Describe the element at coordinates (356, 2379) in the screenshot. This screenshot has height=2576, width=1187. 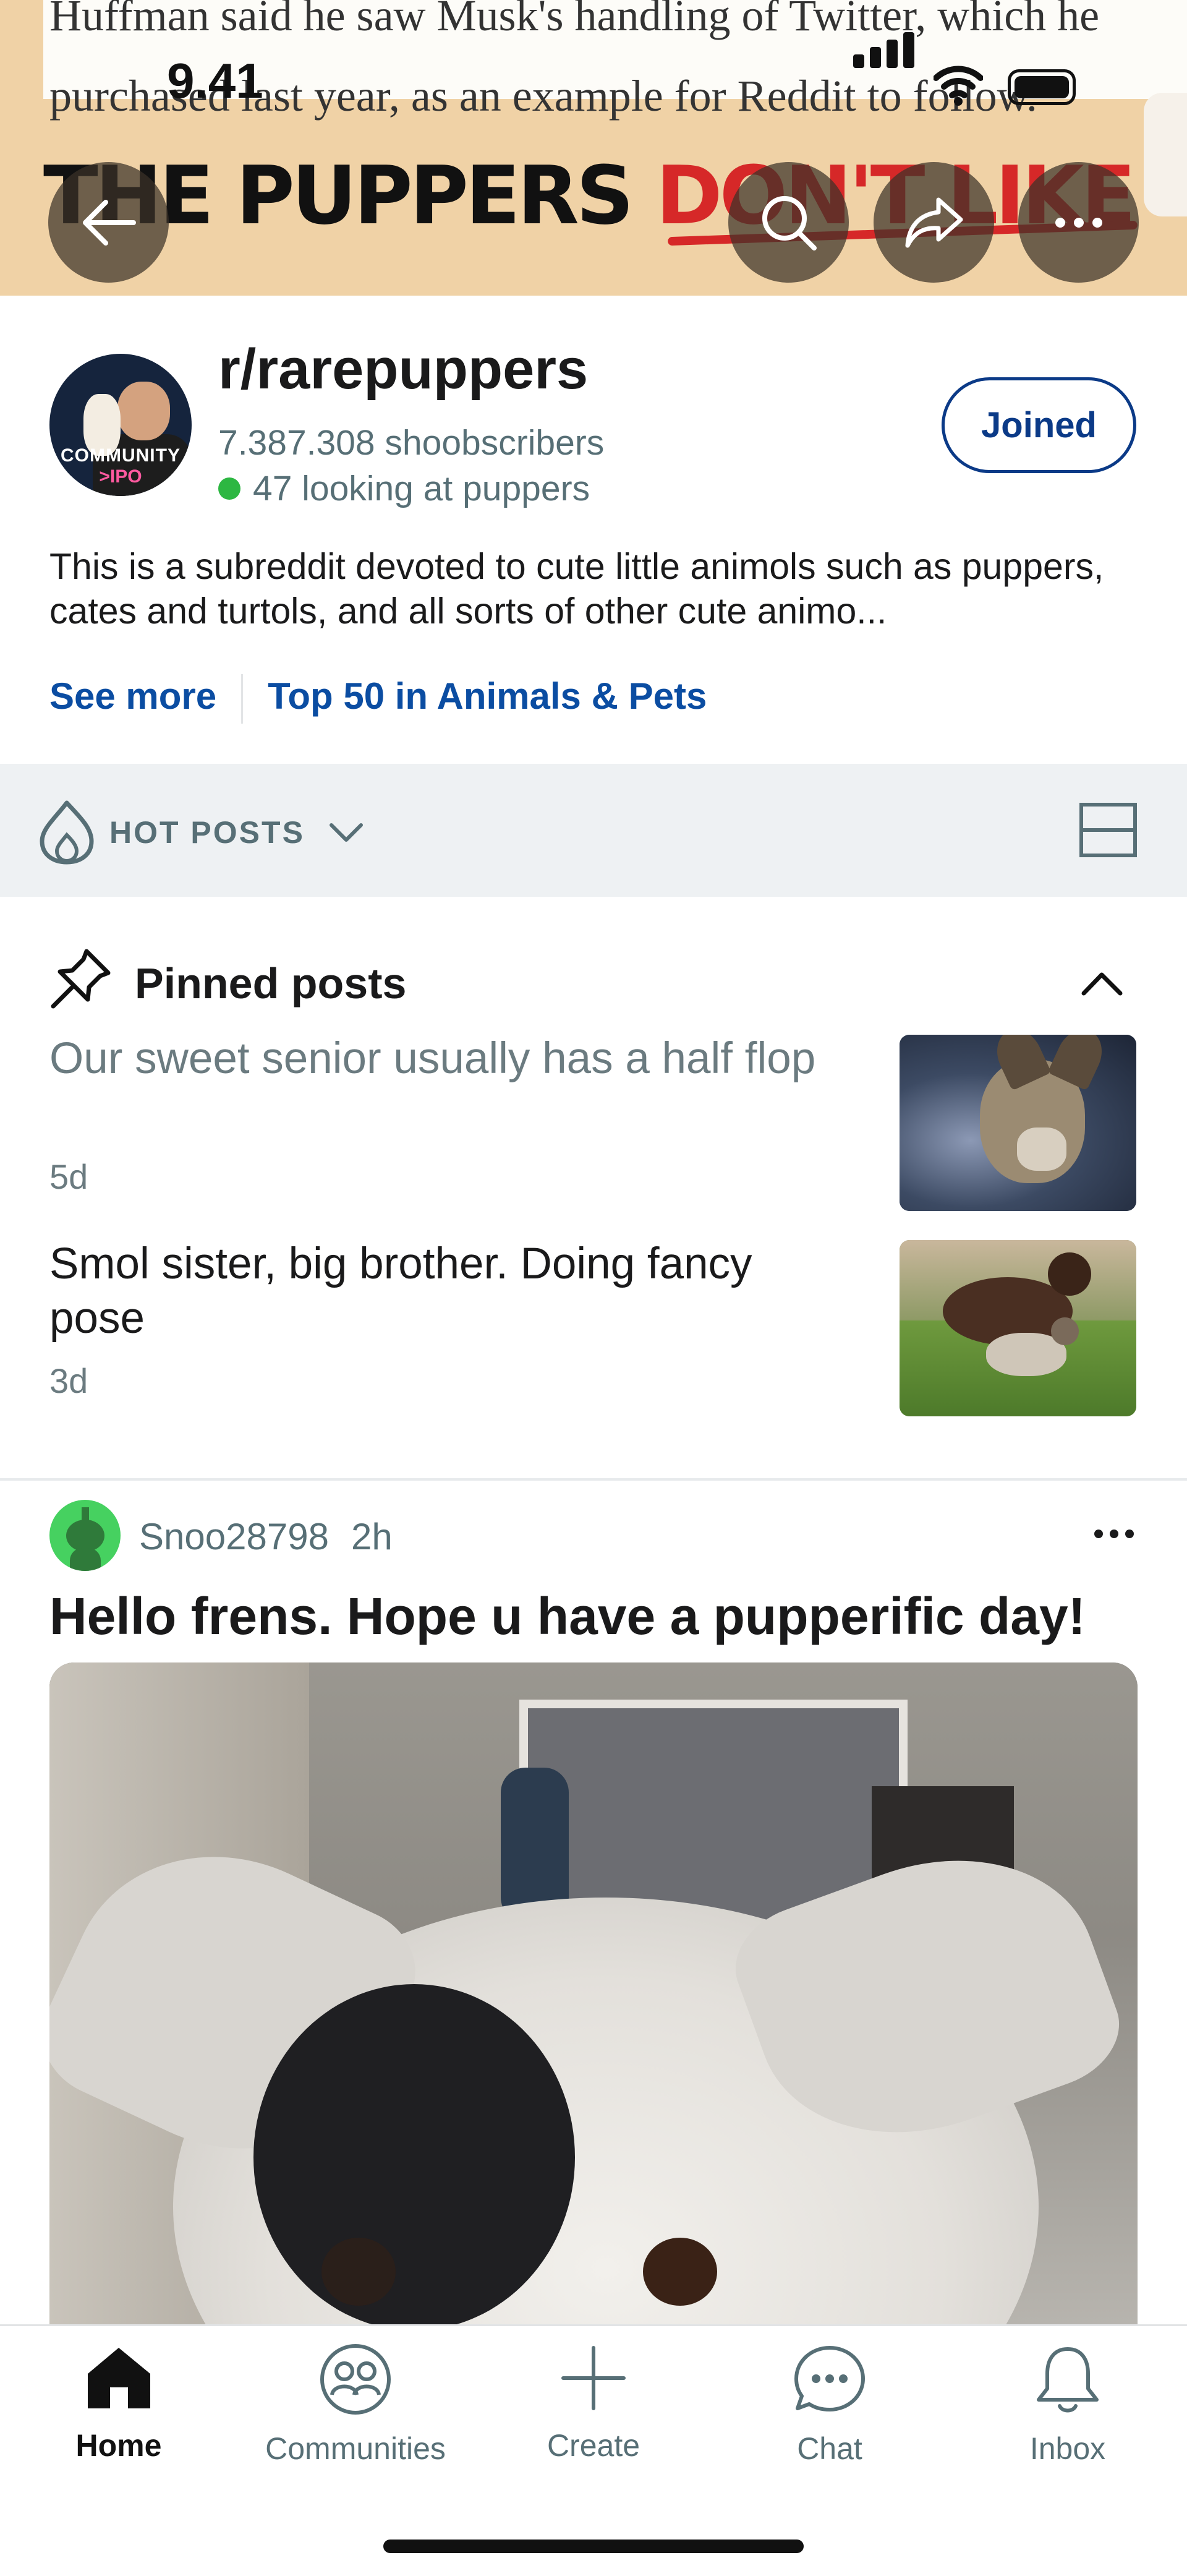
I see `communities-icon` at that location.